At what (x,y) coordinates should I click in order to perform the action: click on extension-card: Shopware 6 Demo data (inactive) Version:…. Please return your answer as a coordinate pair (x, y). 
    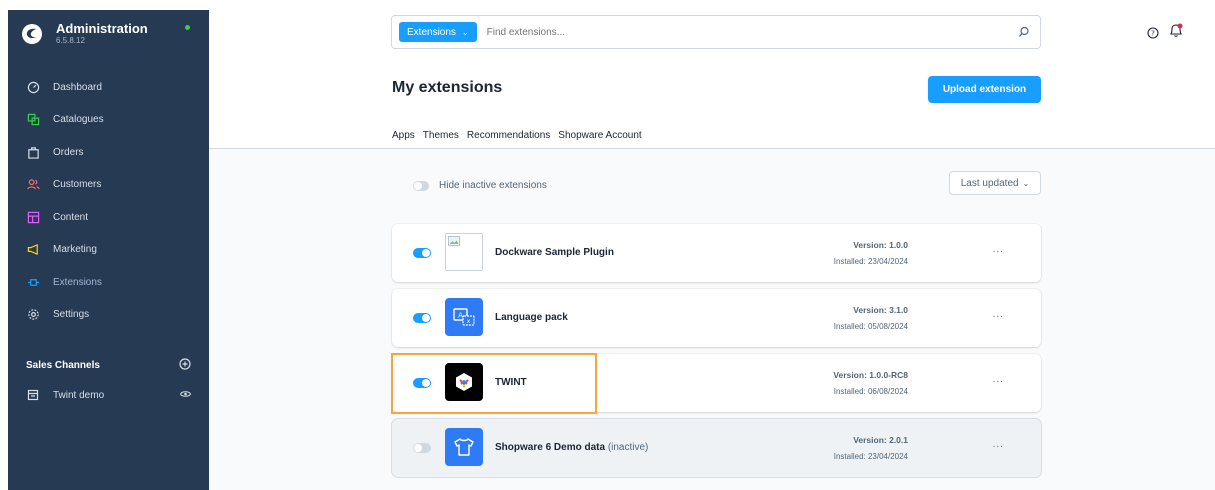
    Looking at the image, I should click on (716, 448).